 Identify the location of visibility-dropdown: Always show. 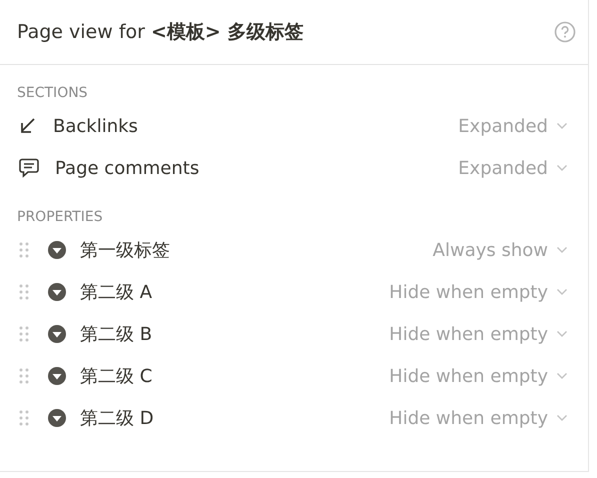
(500, 250).